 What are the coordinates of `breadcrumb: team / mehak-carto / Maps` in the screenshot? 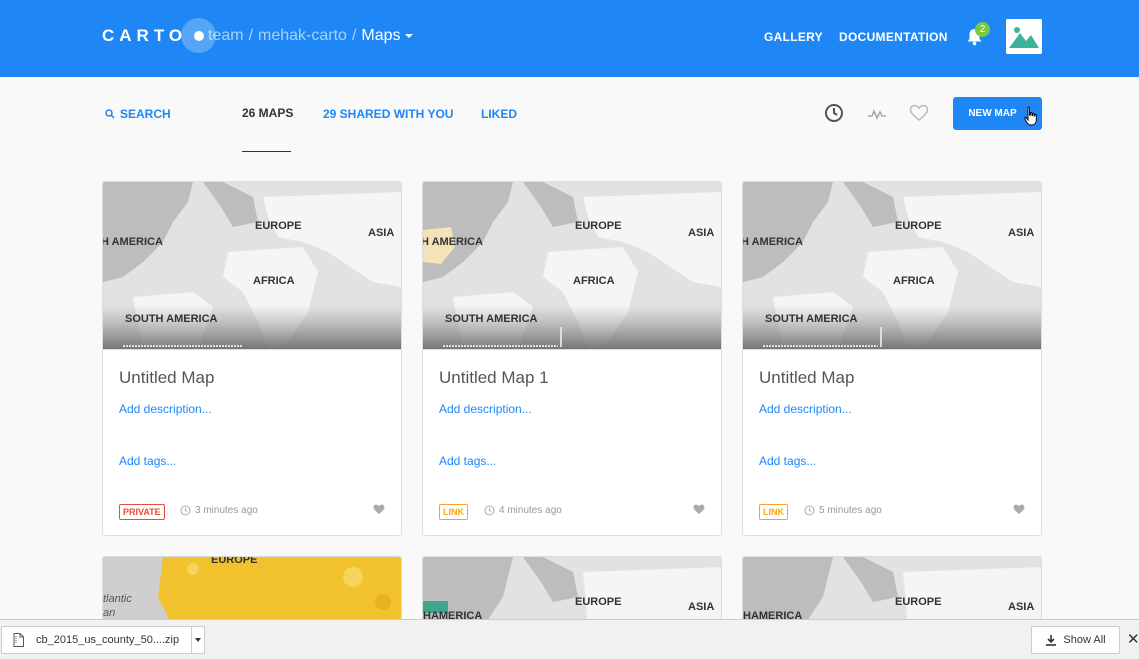 It's located at (310, 36).